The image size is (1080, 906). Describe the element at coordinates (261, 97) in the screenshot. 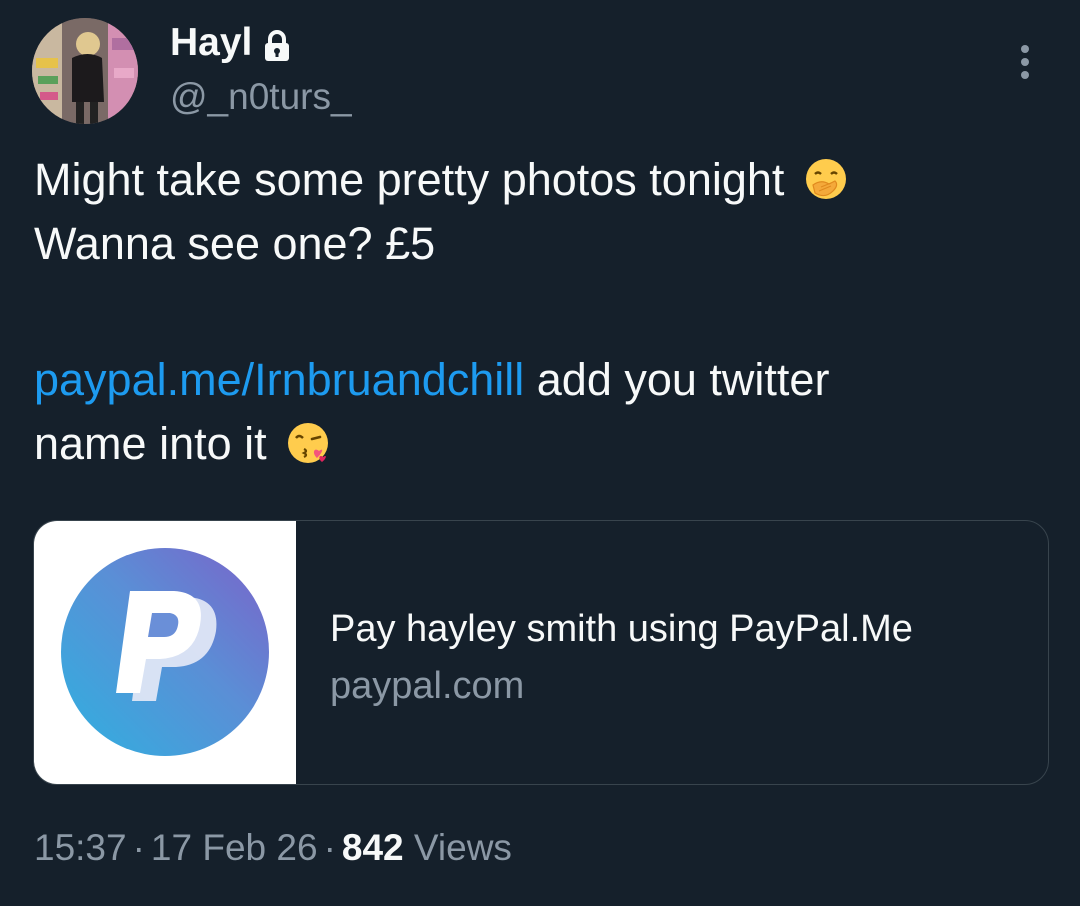

I see `user-handle: @_n0turs_` at that location.